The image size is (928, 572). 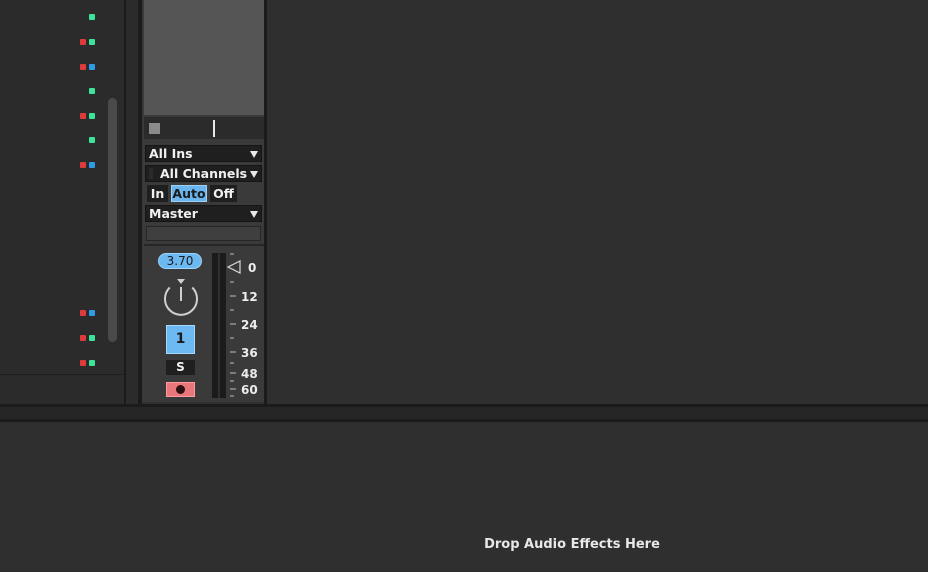 I want to click on drop-effects-hint: Drop Audio Effects Here, so click(x=572, y=544).